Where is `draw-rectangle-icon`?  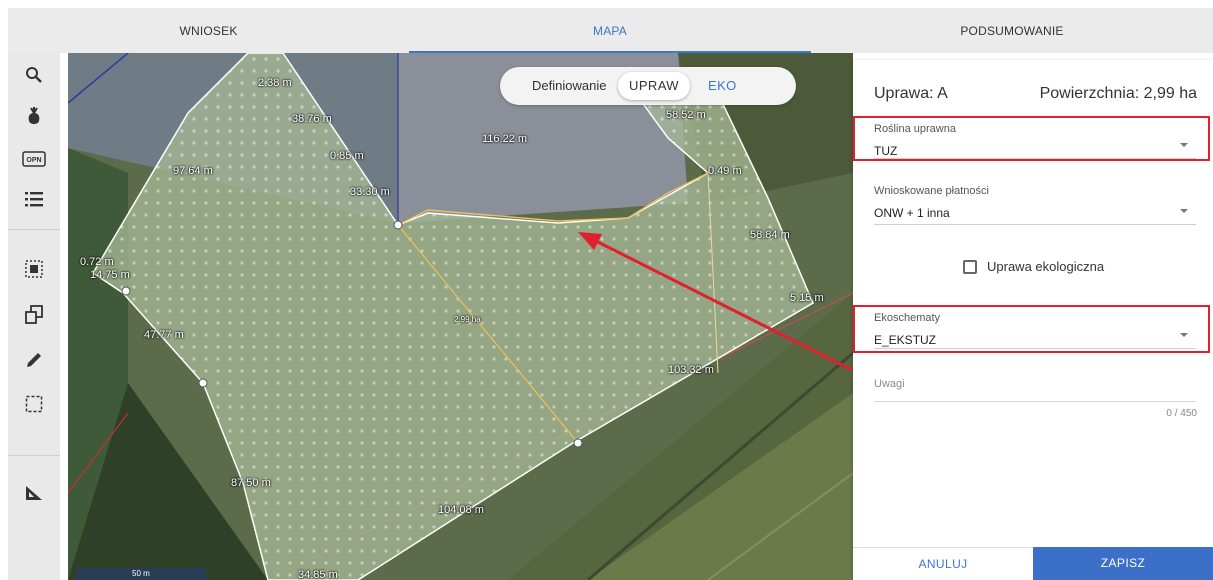
draw-rectangle-icon is located at coordinates (34, 404).